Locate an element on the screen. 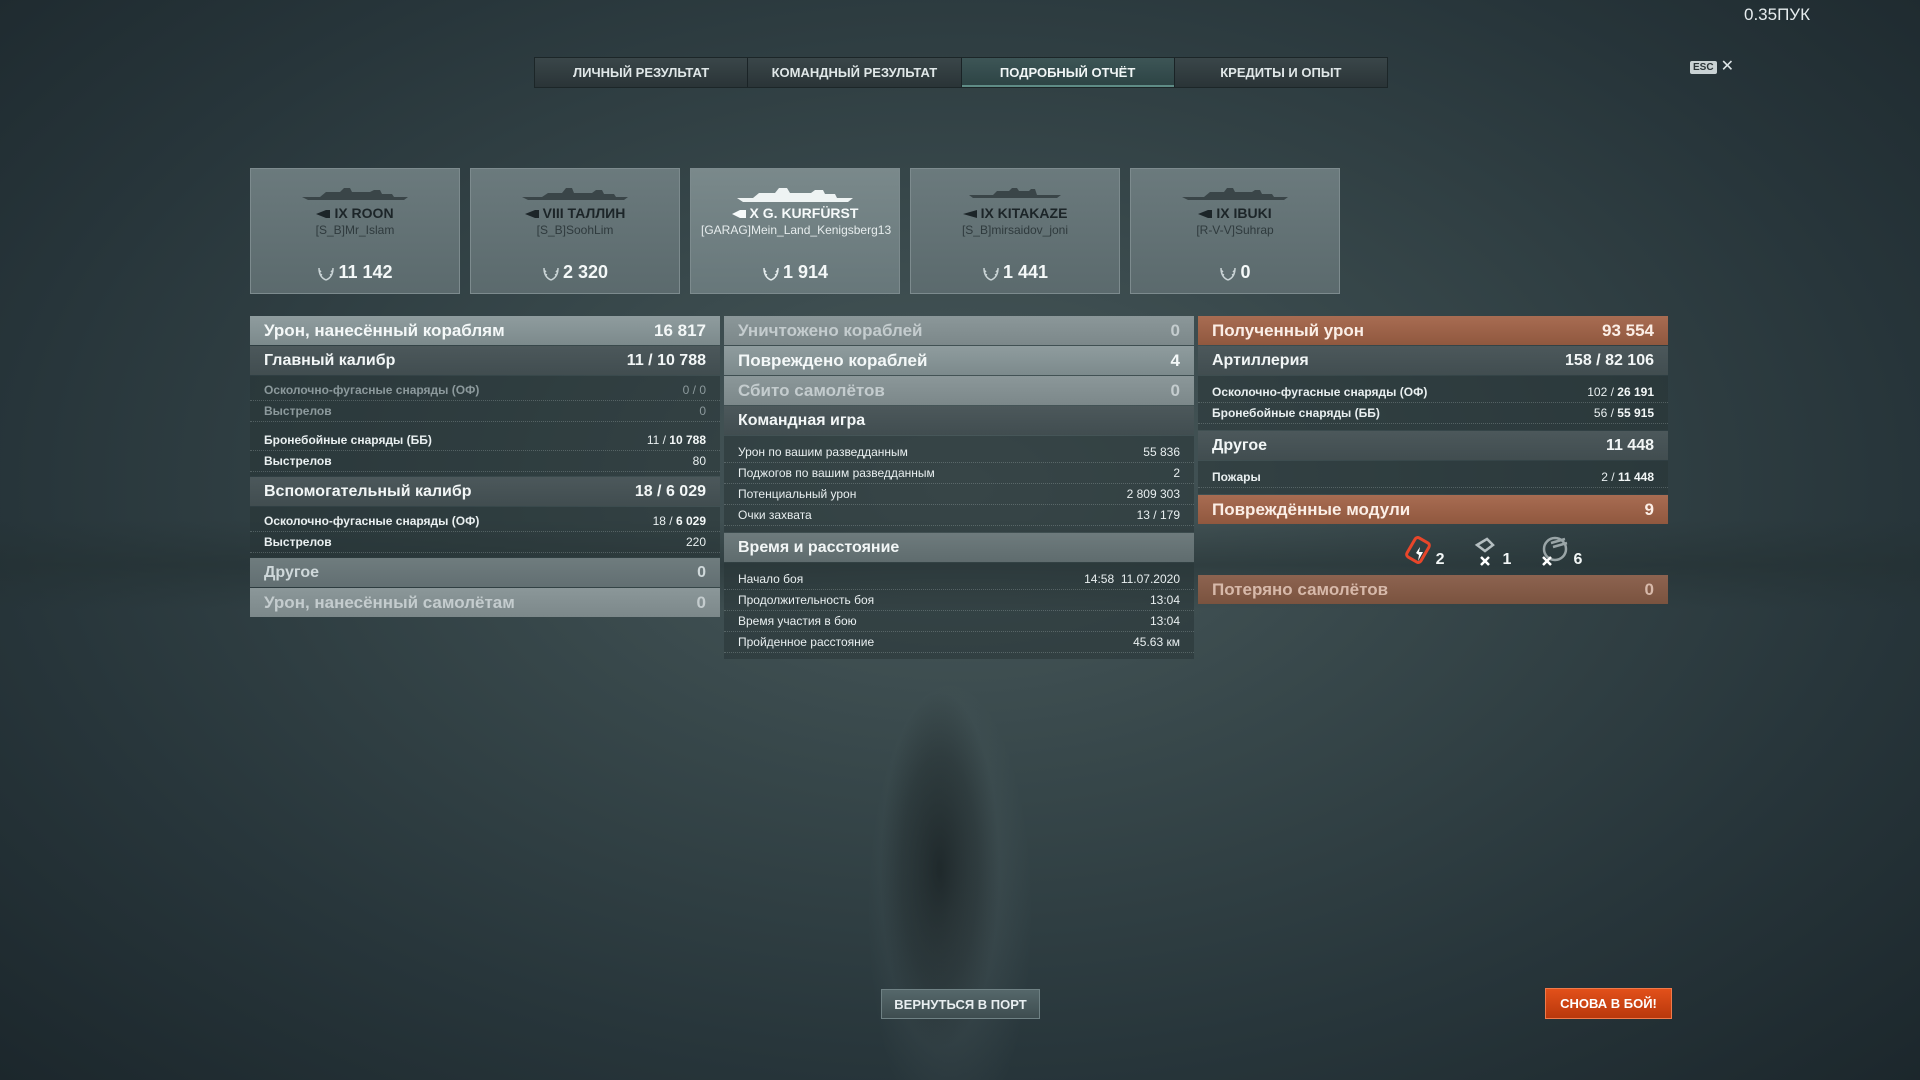 This screenshot has width=1920, height=1080. label: Артиллерия is located at coordinates (1260, 360).